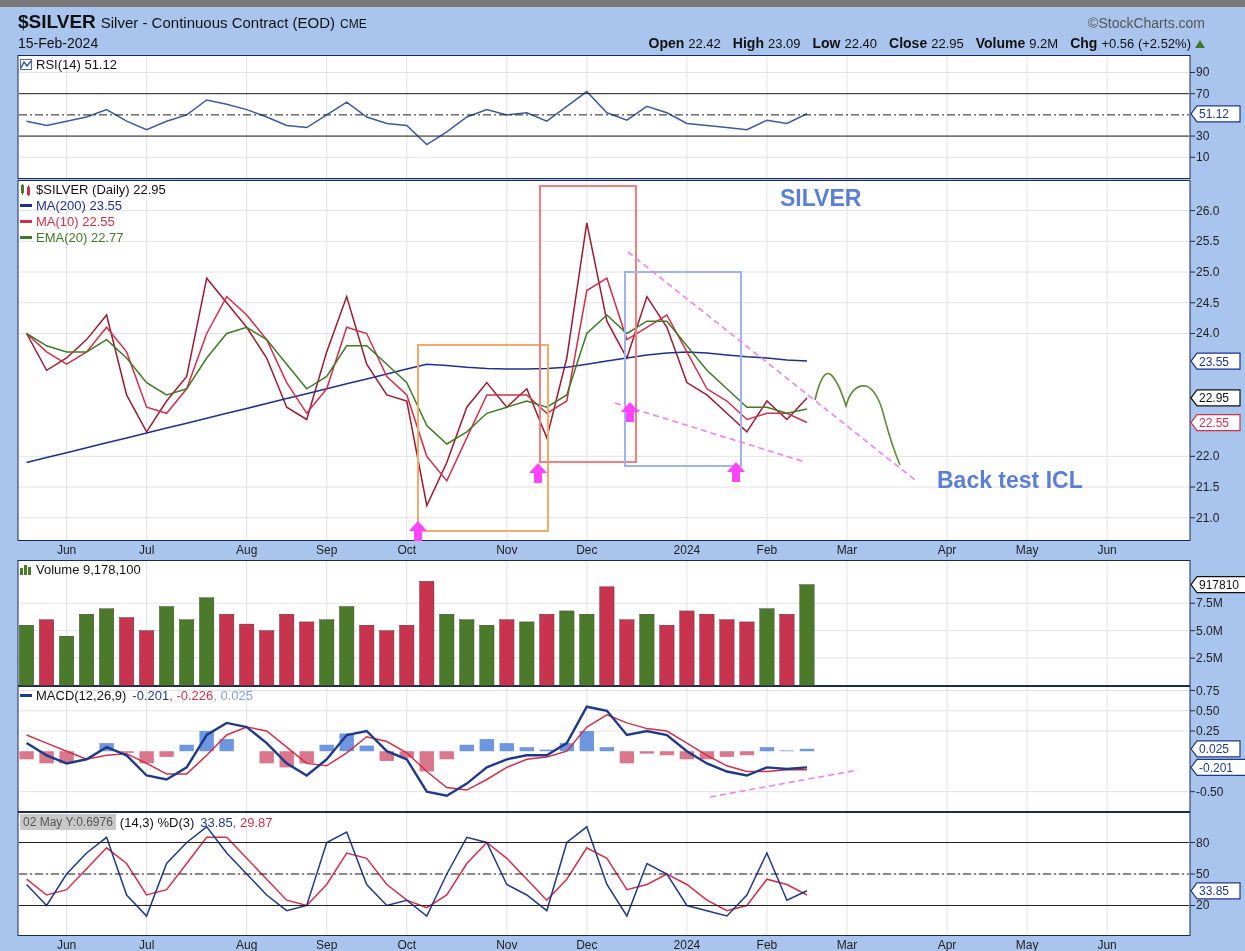  I want to click on axis-label: 7.5M, so click(1209, 603).